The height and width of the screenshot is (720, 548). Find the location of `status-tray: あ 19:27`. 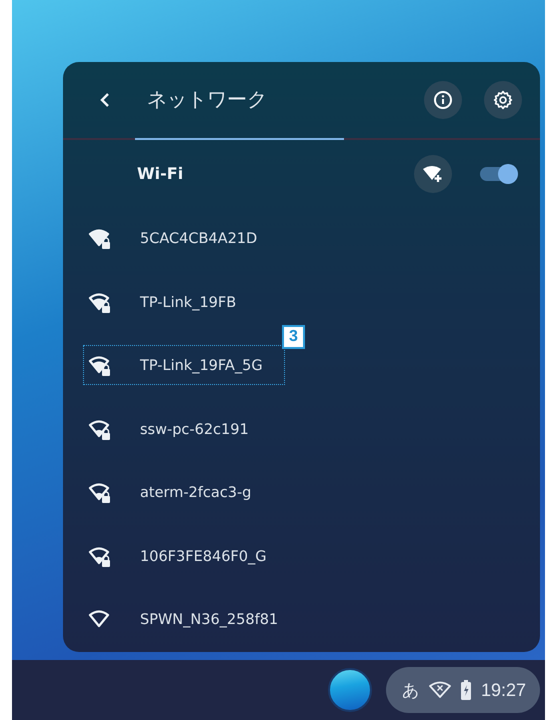

status-tray: あ 19:27 is located at coordinates (463, 690).